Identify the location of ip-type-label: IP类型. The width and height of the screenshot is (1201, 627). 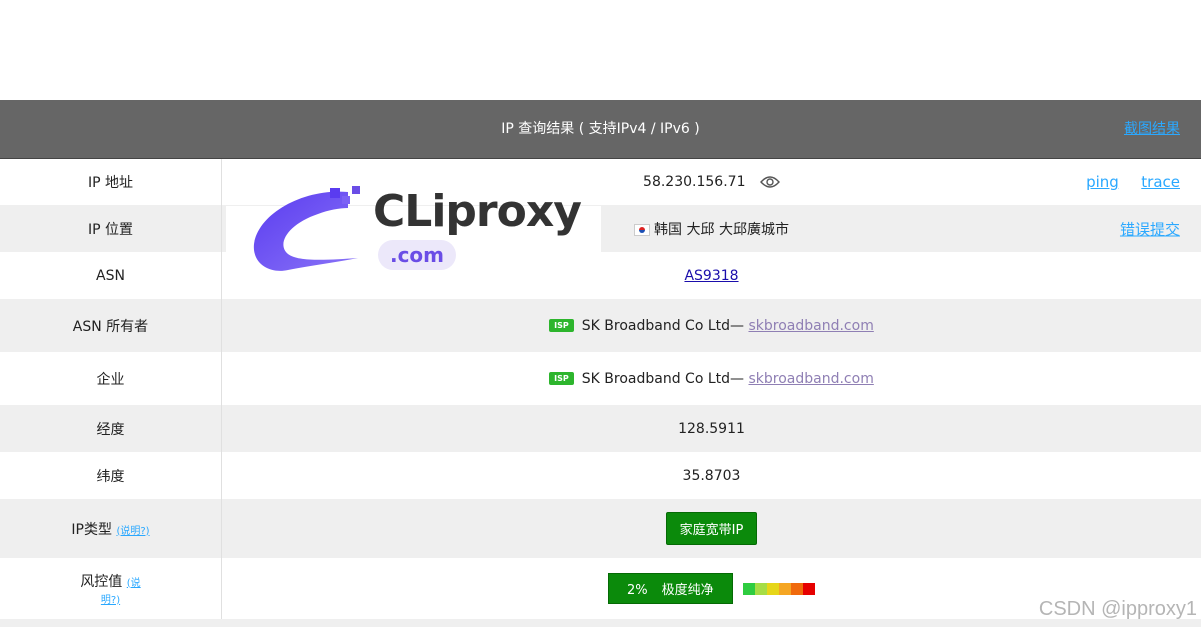
(91, 529).